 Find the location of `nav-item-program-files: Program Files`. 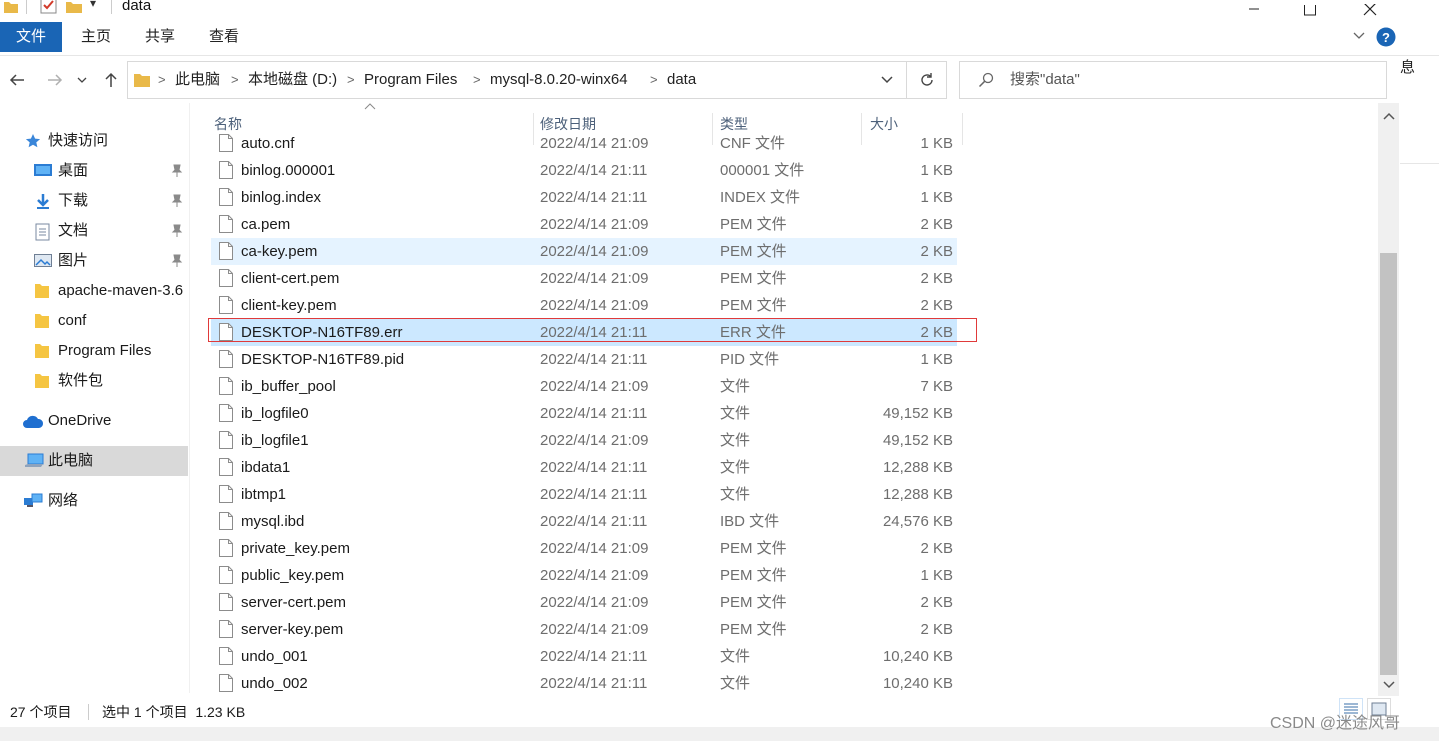

nav-item-program-files: Program Files is located at coordinates (94, 351).